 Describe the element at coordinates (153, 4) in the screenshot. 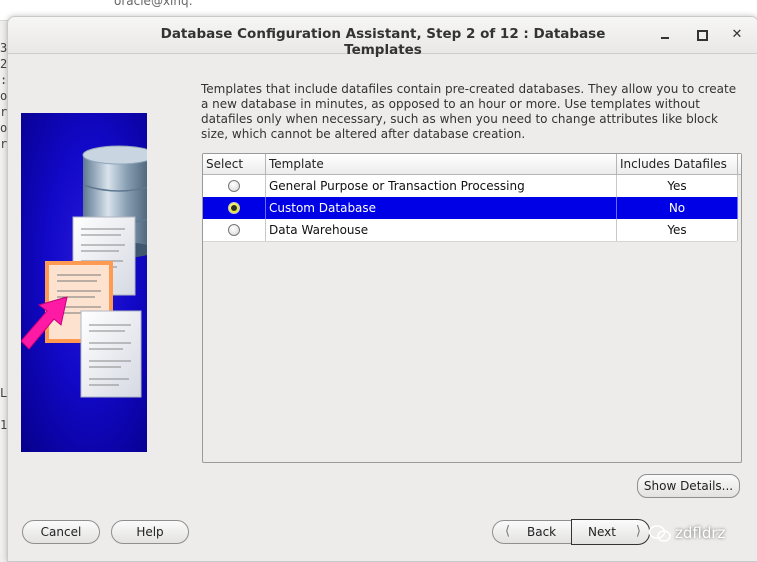

I see `background-window-title: oracle@xinq:` at that location.